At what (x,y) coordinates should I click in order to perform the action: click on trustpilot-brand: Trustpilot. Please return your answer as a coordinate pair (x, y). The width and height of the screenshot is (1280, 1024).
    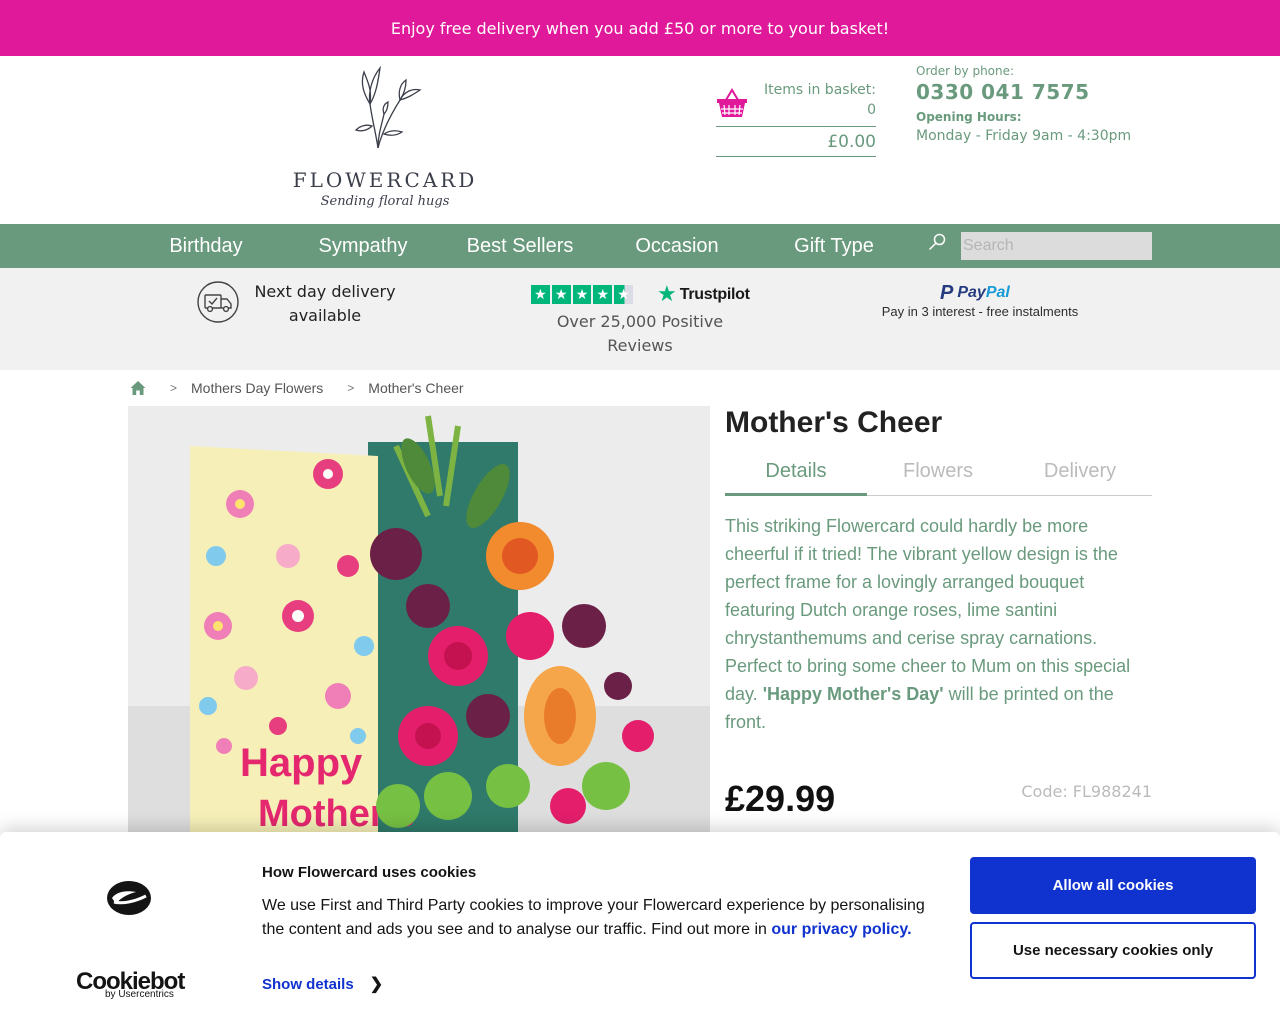
    Looking at the image, I should click on (714, 294).